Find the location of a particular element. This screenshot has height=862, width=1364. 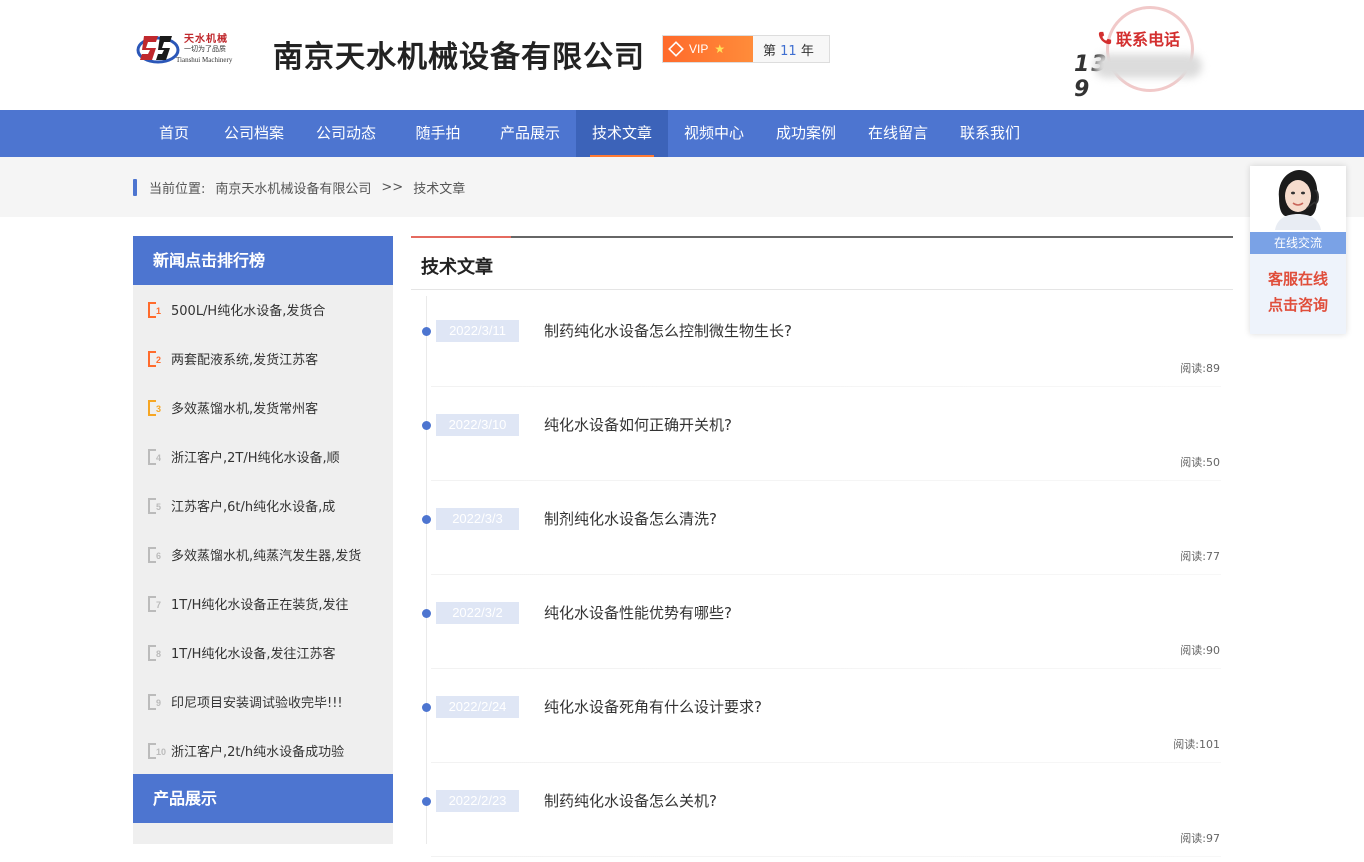

rank-number-badge: 7 is located at coordinates (158, 603).